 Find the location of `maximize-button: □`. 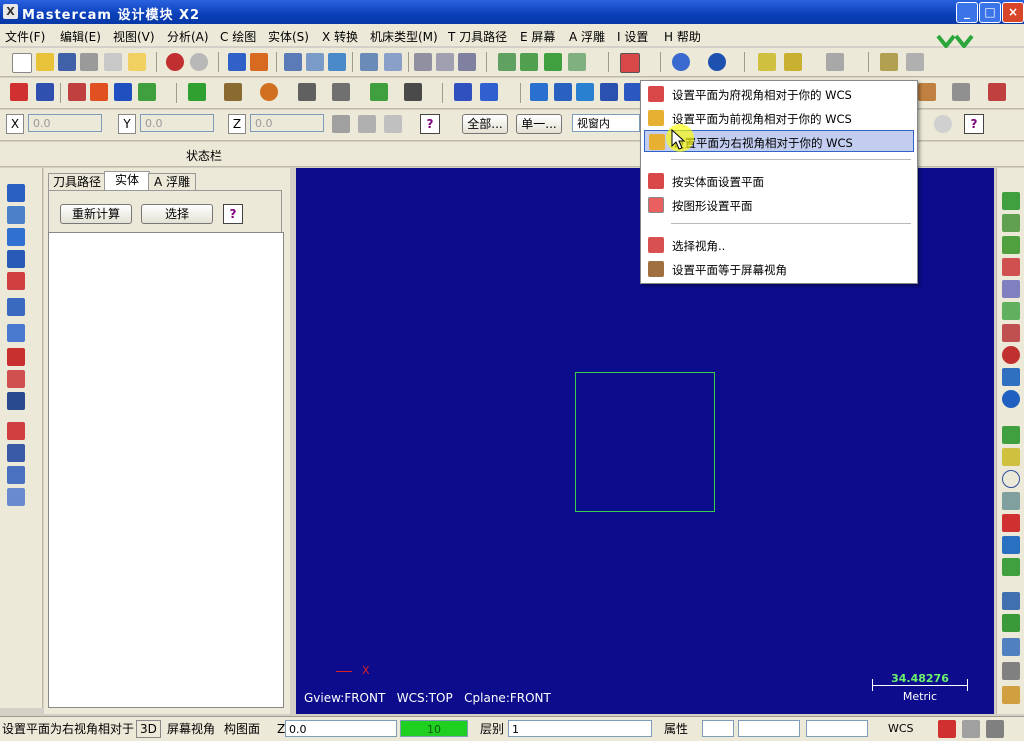

maximize-button: □ is located at coordinates (990, 12).